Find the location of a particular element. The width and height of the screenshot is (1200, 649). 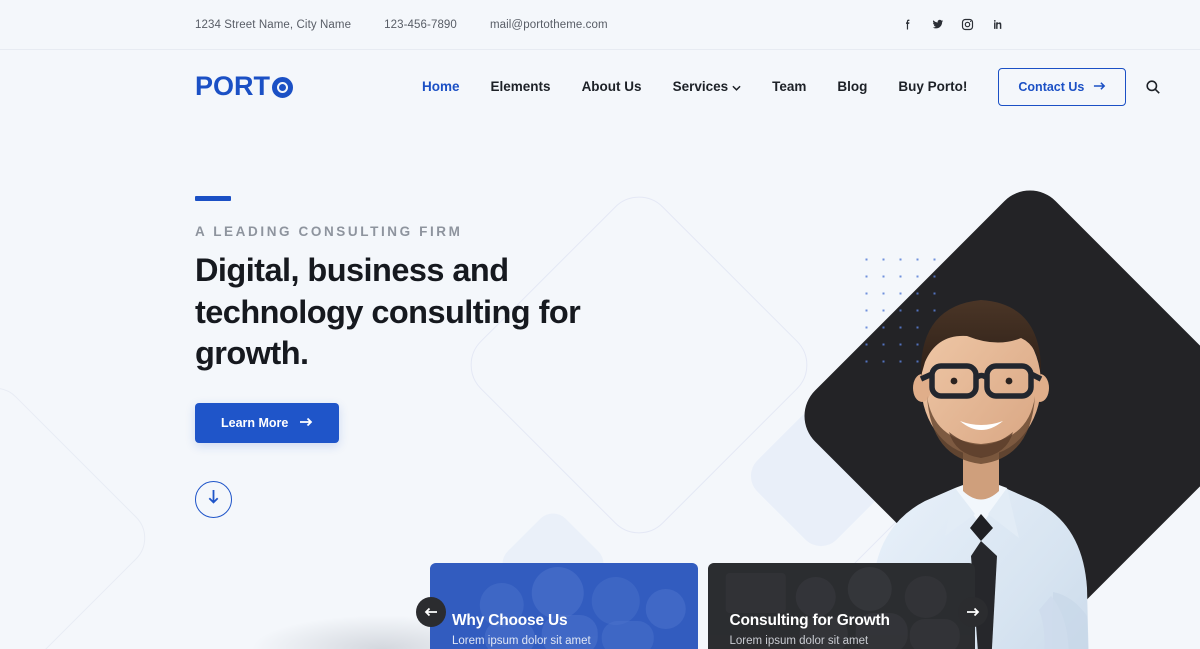

logo-o-icon is located at coordinates (283, 87).